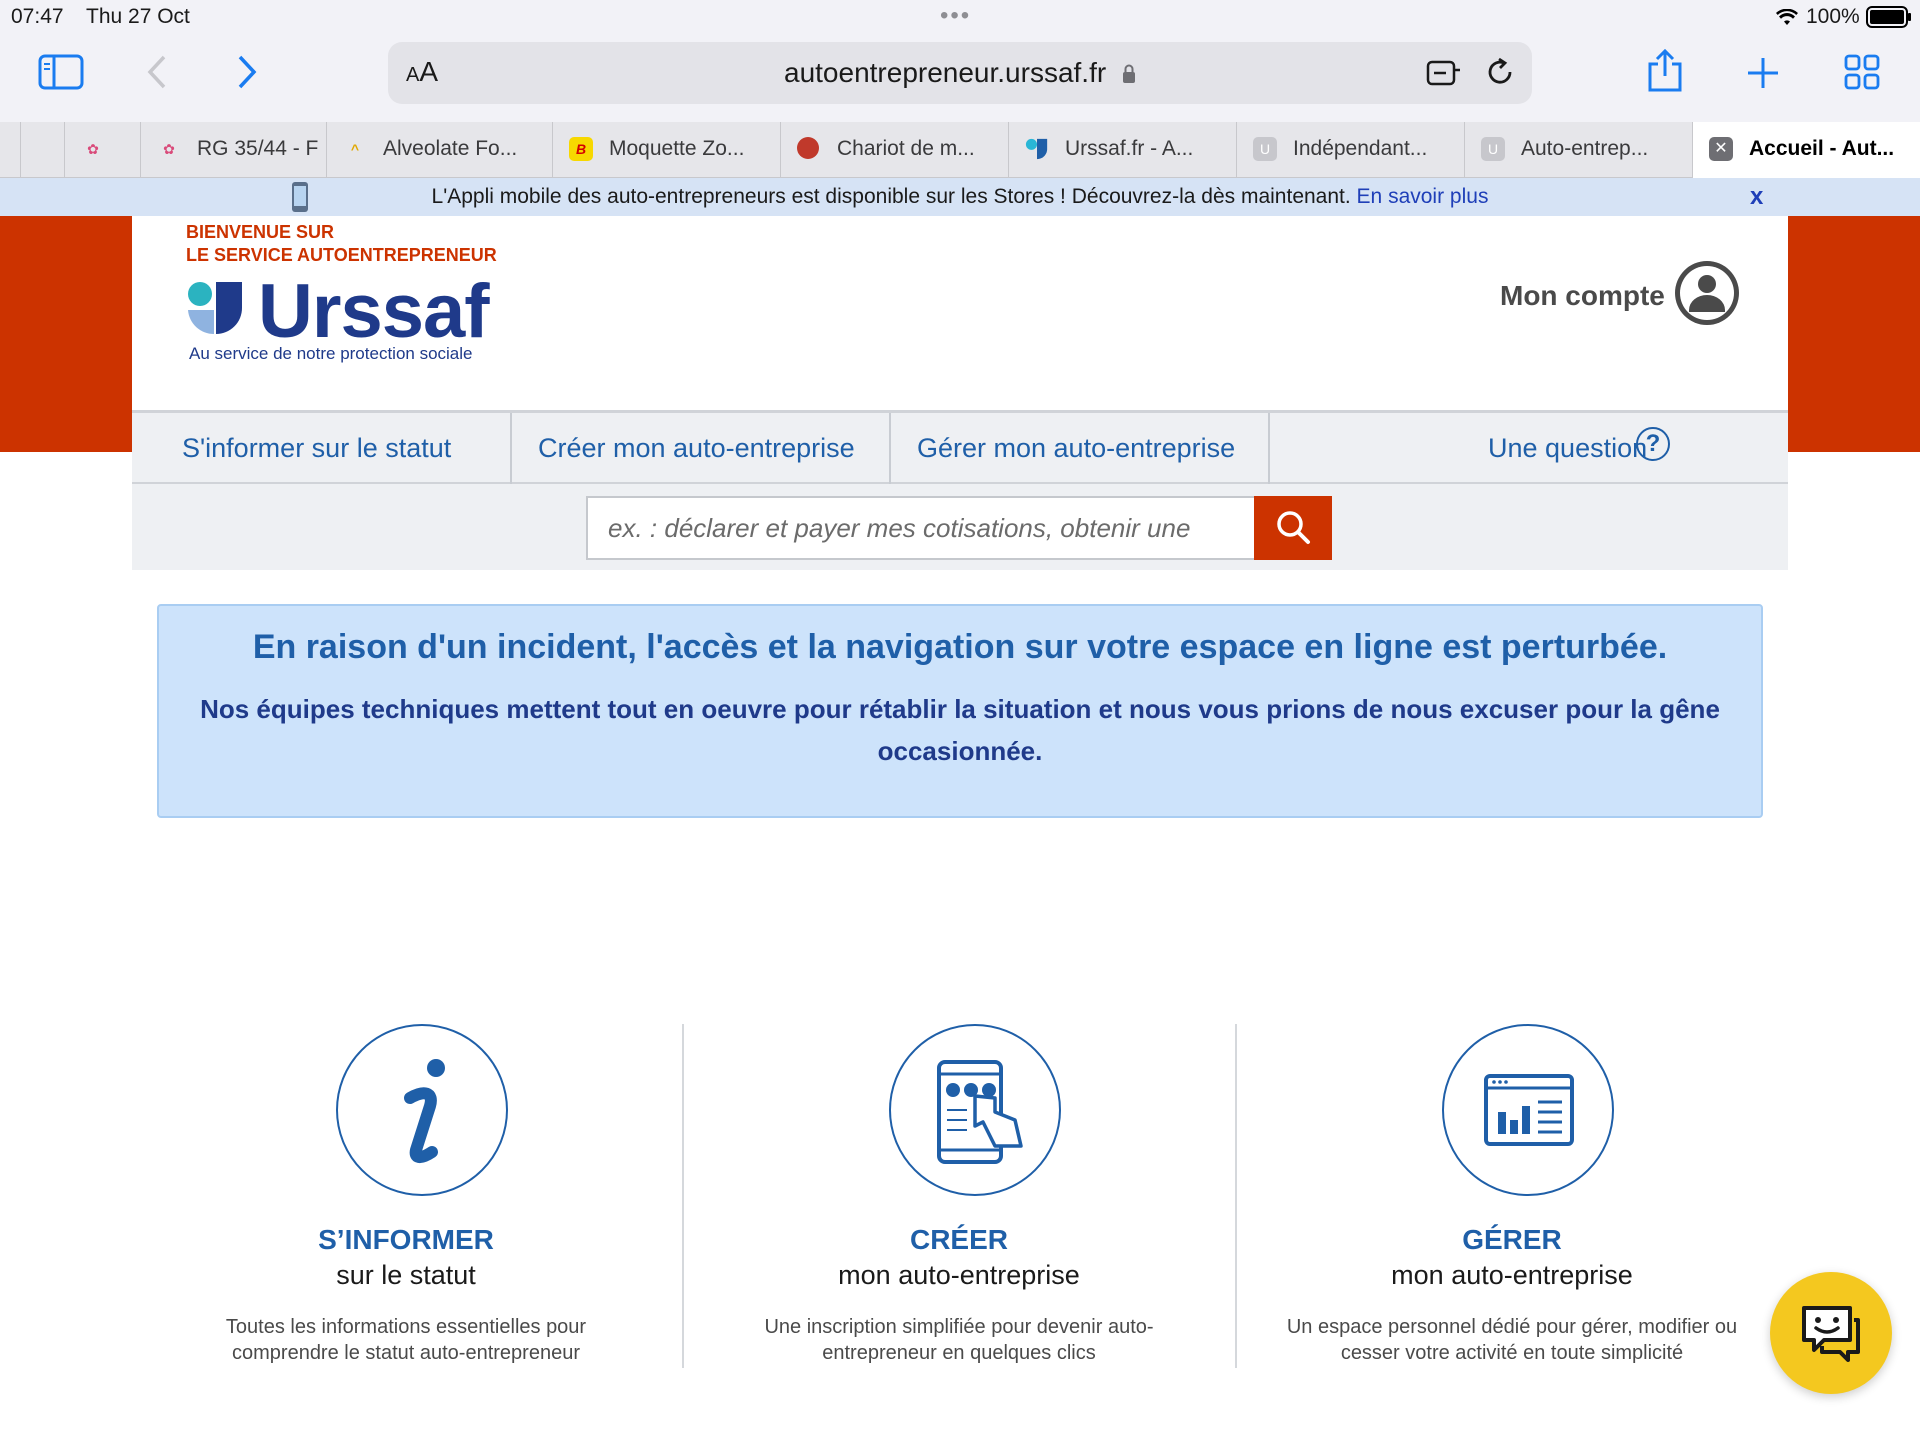  What do you see at coordinates (808, 148) in the screenshot?
I see `red-ball-icon` at bounding box center [808, 148].